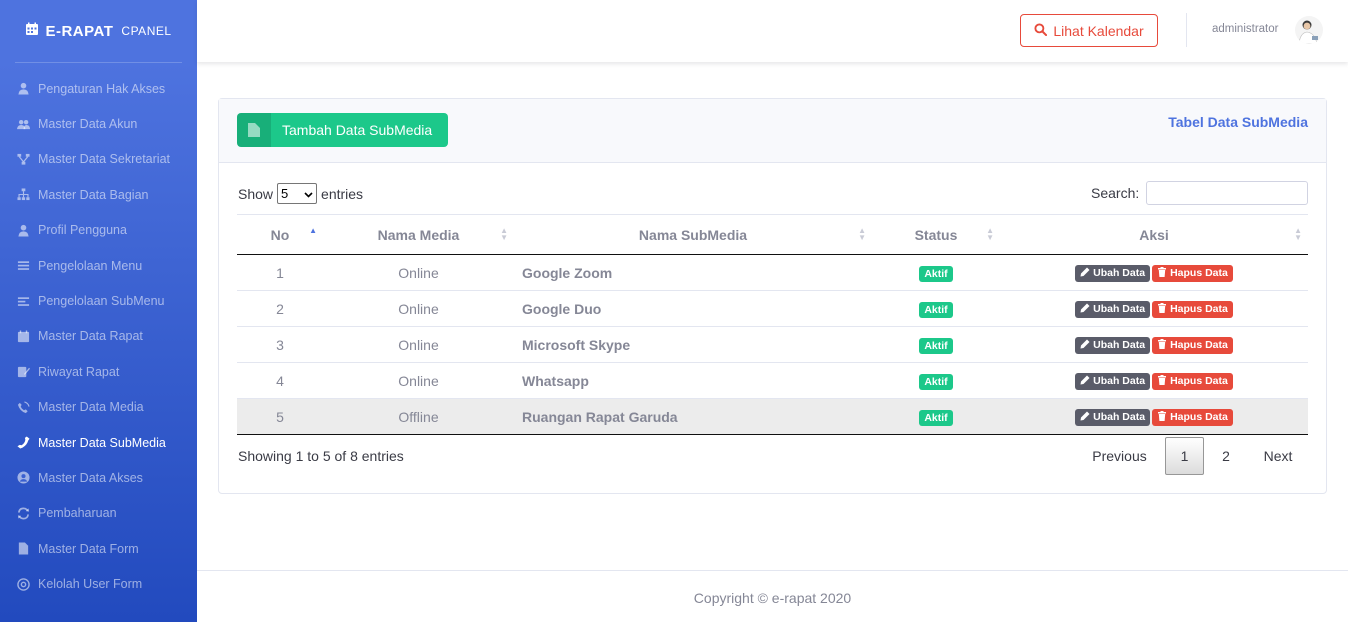  Describe the element at coordinates (23, 159) in the screenshot. I see `network-icon` at that location.